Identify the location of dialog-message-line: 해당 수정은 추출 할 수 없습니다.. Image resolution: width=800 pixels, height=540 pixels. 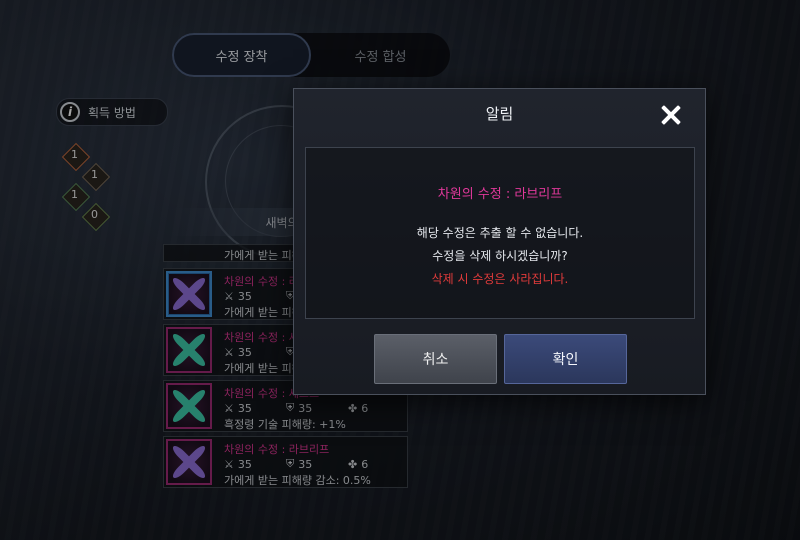
(500, 233).